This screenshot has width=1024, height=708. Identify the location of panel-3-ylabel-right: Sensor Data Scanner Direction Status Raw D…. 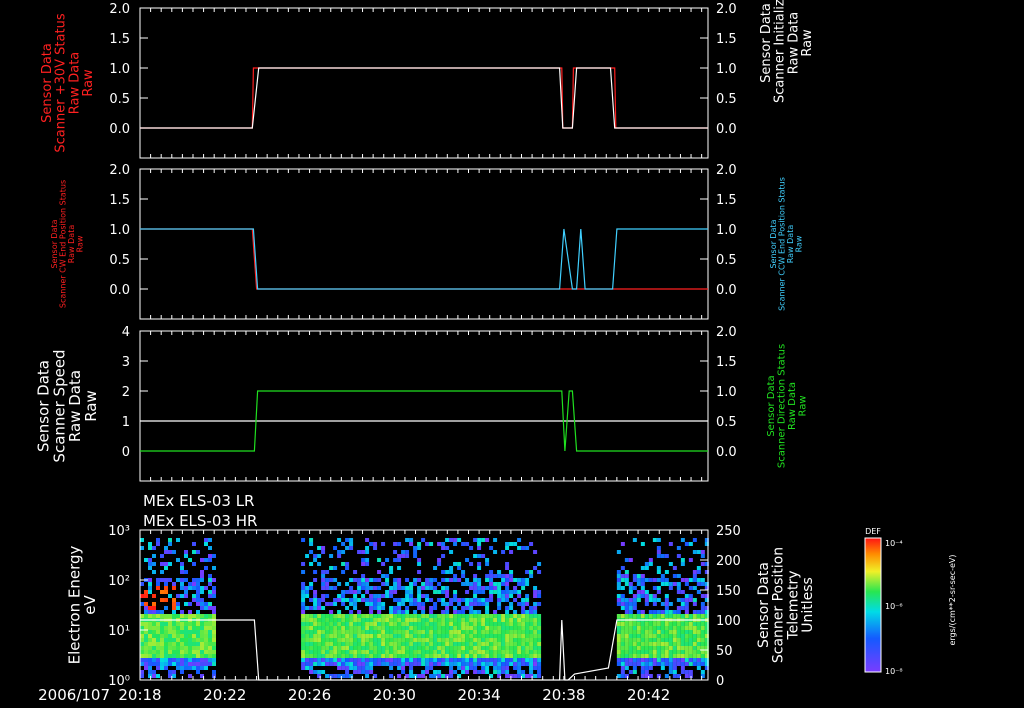
(787, 406).